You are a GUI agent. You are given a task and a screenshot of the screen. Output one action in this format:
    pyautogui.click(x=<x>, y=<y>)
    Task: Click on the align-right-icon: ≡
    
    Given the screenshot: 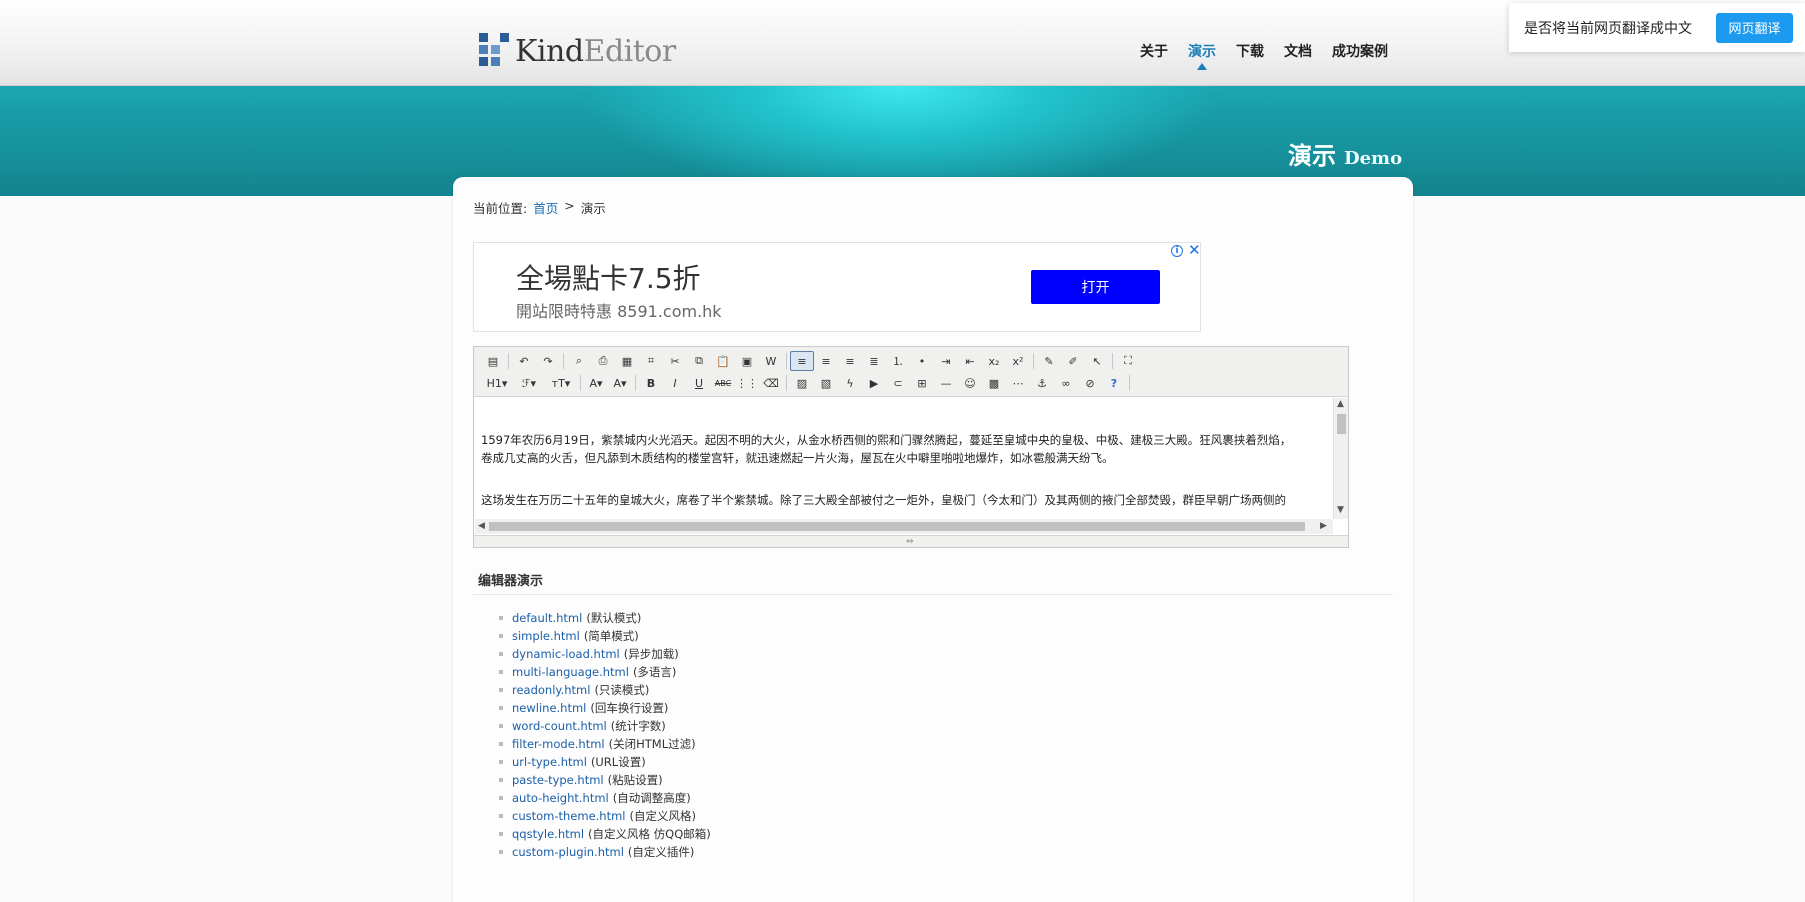 What is the action you would take?
    pyautogui.click(x=850, y=361)
    